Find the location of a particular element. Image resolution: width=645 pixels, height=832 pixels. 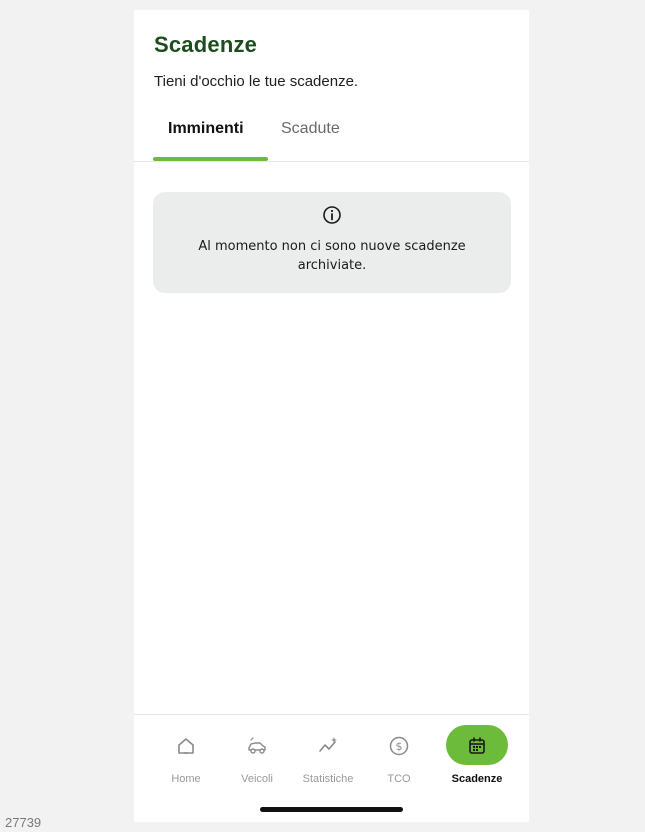

info-icon is located at coordinates (332, 215).